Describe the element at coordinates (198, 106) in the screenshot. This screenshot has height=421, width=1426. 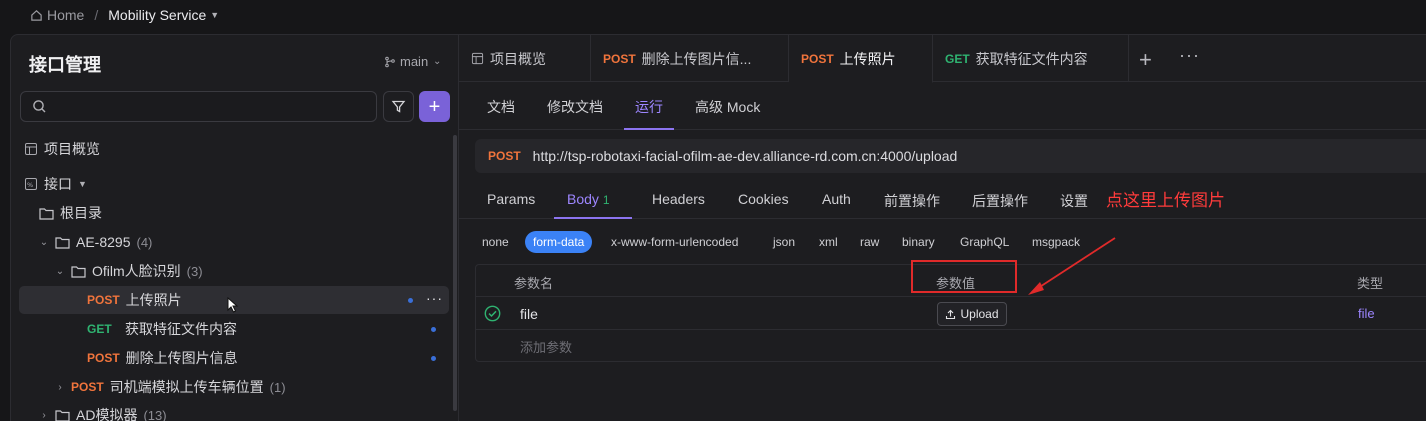
I see `search-input` at that location.